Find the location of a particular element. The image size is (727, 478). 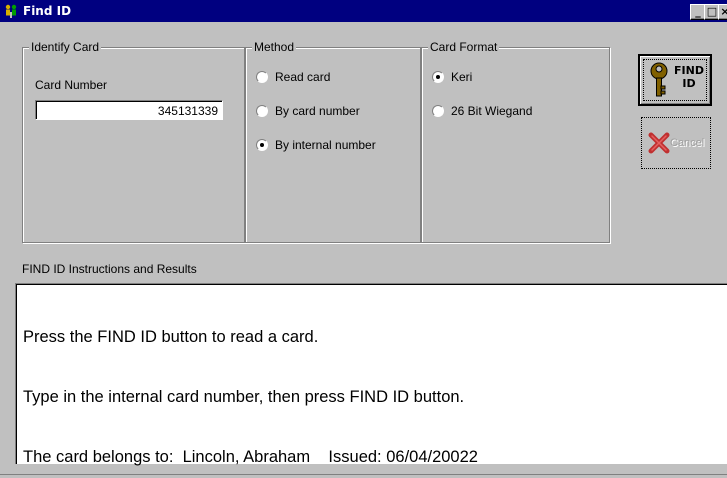

radio-label: By internal number is located at coordinates (325, 145).